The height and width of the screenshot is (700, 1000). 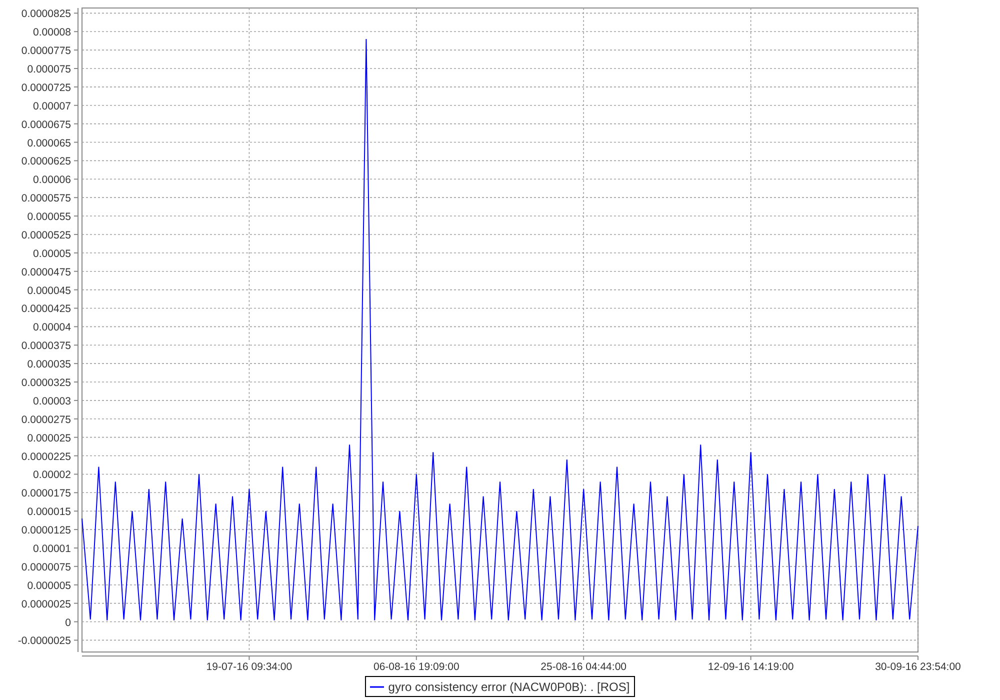 I want to click on axis-tick-label: 0.0000425, so click(x=46, y=309).